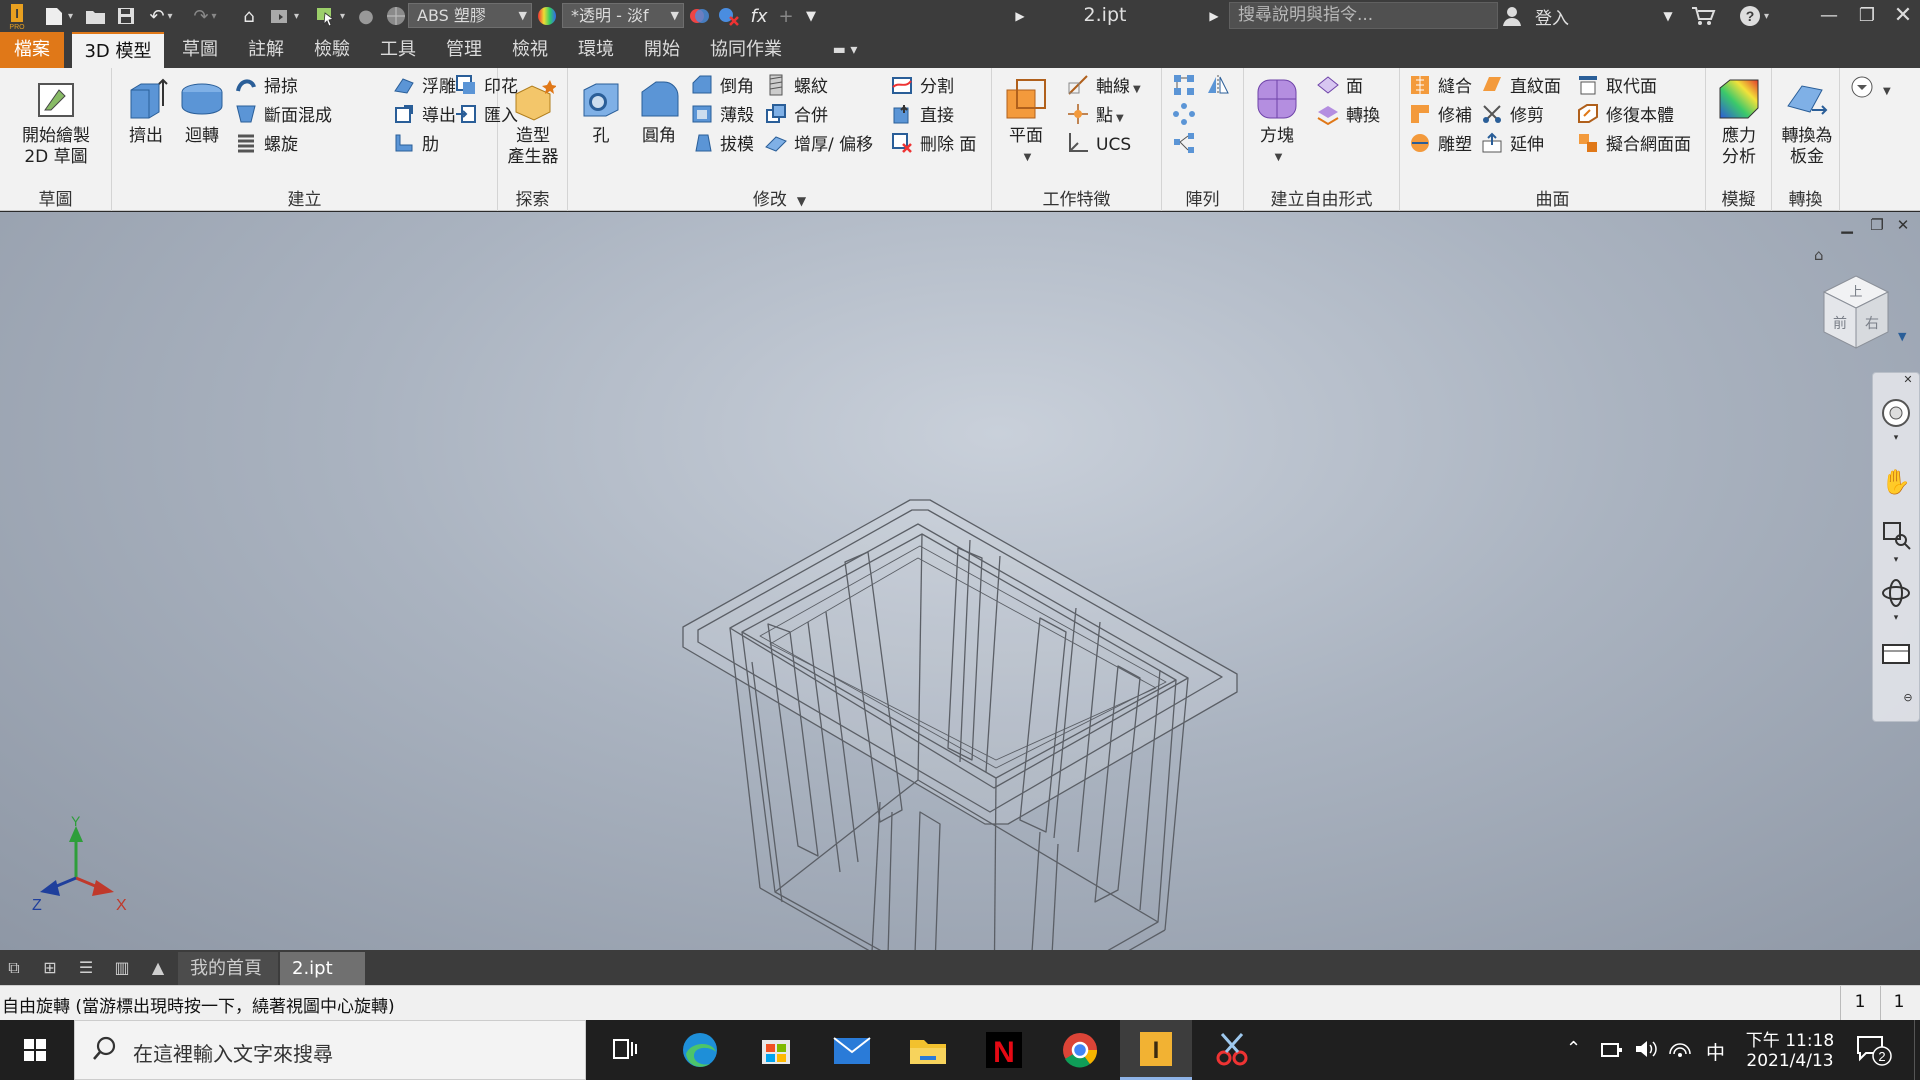 This screenshot has height=1080, width=1920. What do you see at coordinates (922, 87) in the screenshot?
I see `split-button: 分割` at bounding box center [922, 87].